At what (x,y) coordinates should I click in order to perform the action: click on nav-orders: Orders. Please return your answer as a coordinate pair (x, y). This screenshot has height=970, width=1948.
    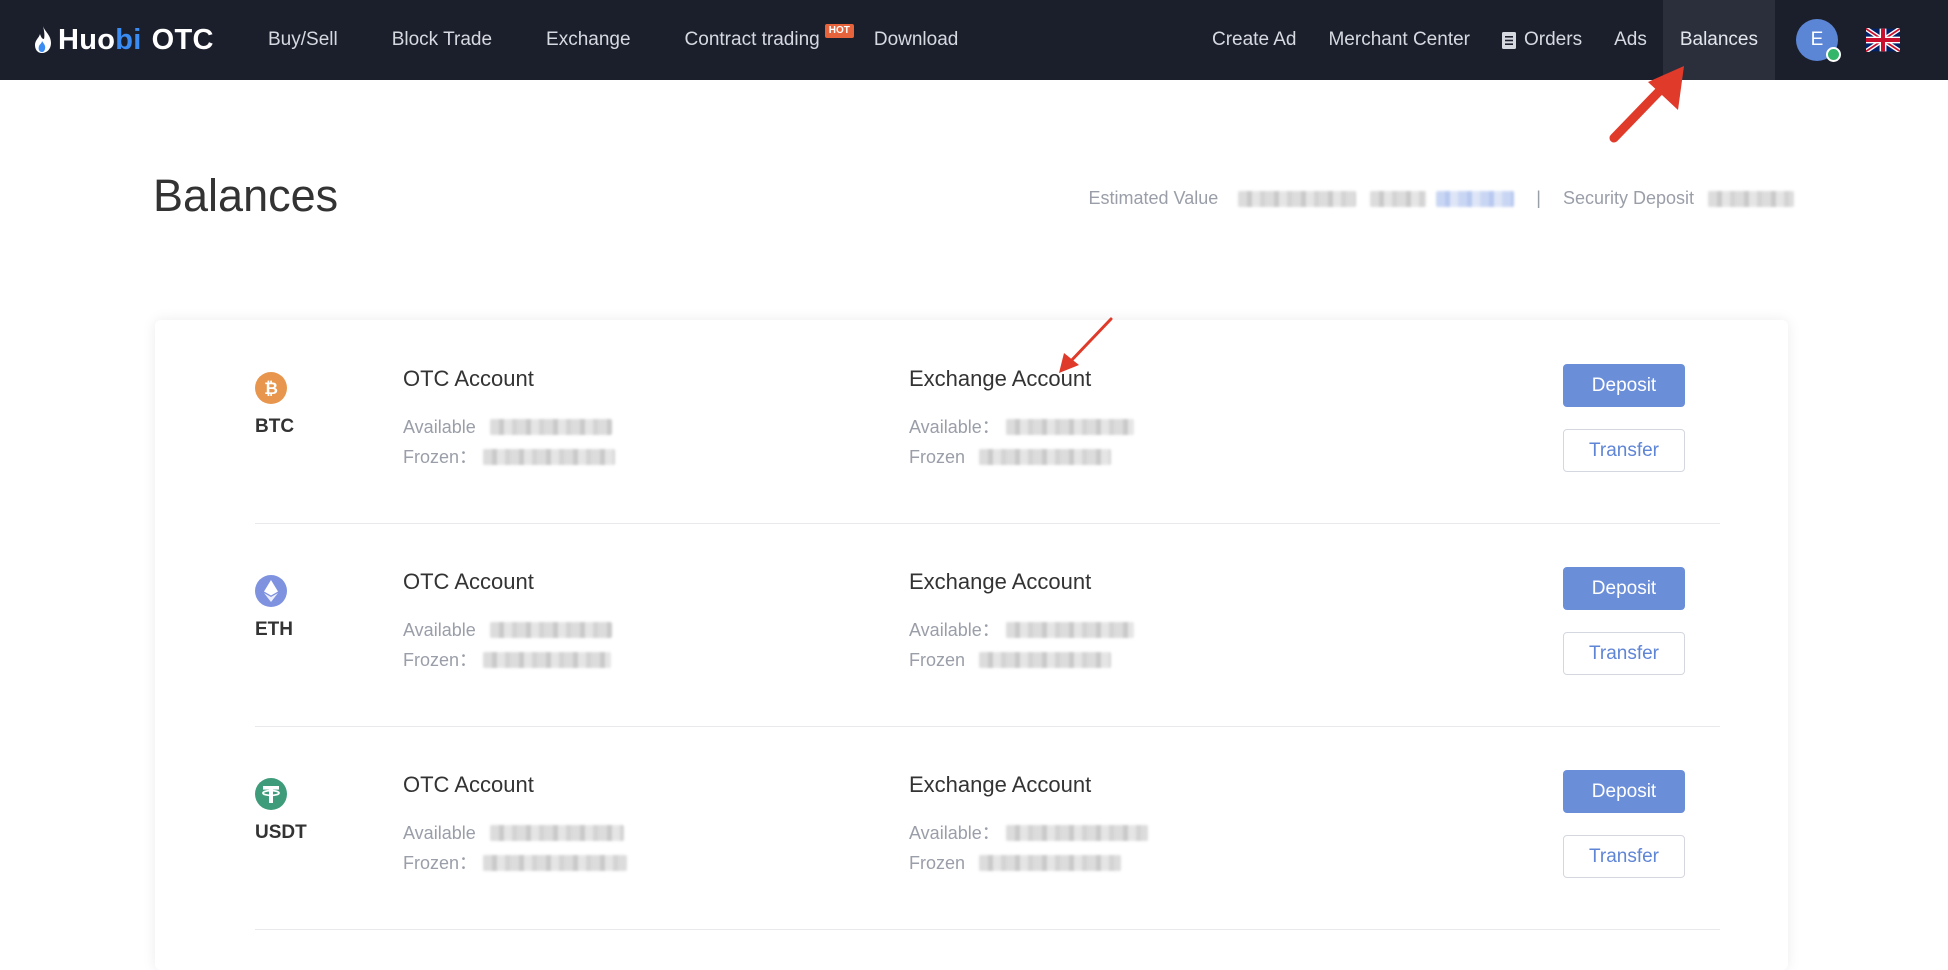
    Looking at the image, I should click on (1542, 40).